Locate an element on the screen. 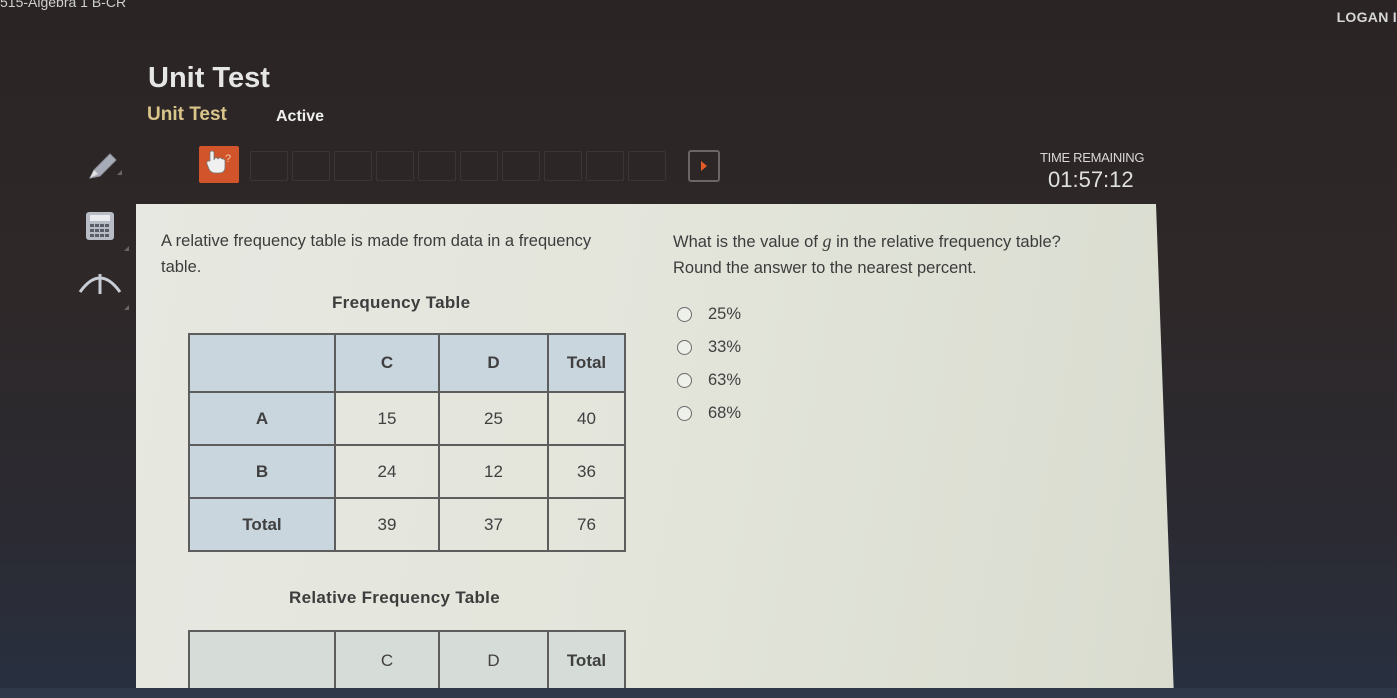 This screenshot has height=698, width=1397. table-row: A 15 25 40 is located at coordinates (407, 418).